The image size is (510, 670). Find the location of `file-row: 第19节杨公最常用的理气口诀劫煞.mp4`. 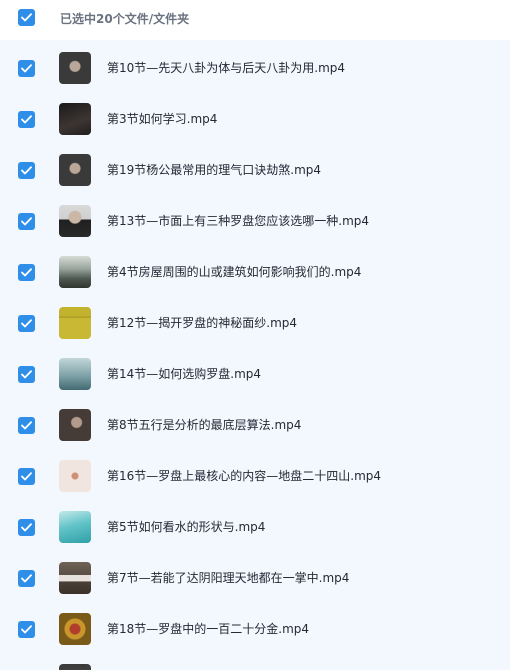

file-row: 第19节杨公最常用的理气口诀劫煞.mp4 is located at coordinates (255, 167).